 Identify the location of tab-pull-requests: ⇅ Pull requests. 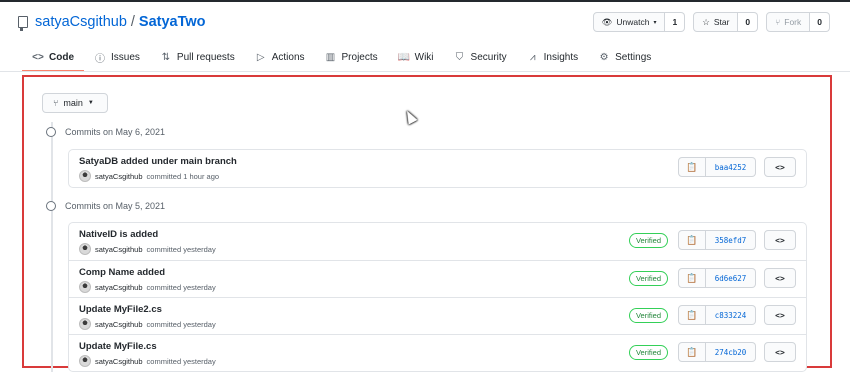
(197, 57).